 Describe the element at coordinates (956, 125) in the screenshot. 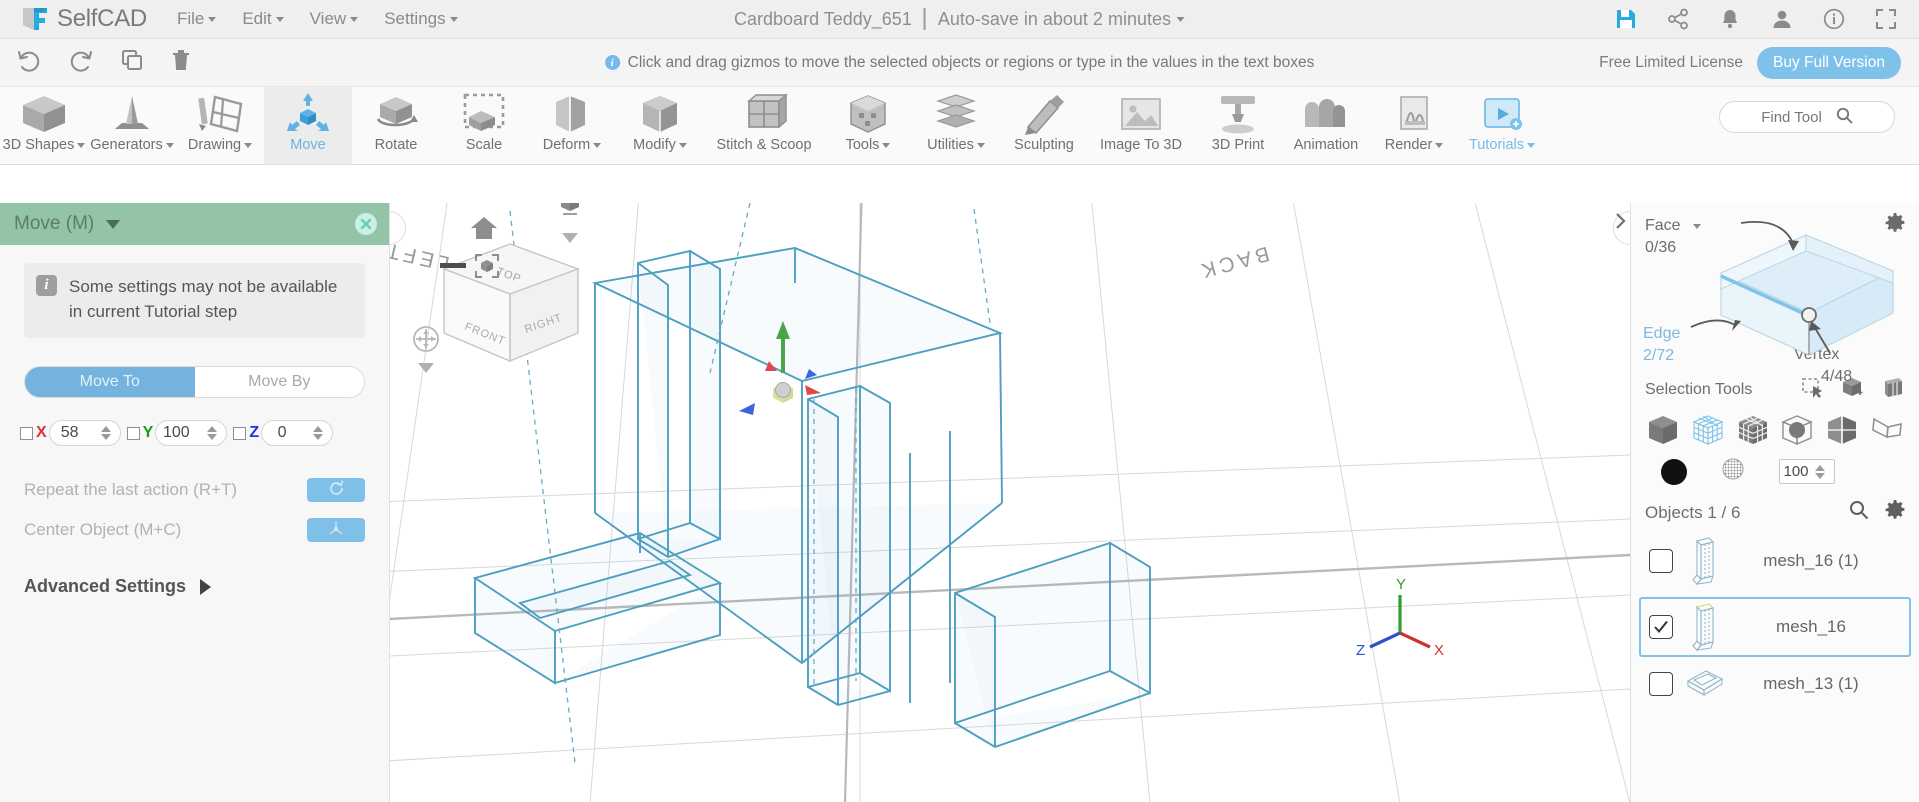

I see `tool-utilities: Utilities` at that location.